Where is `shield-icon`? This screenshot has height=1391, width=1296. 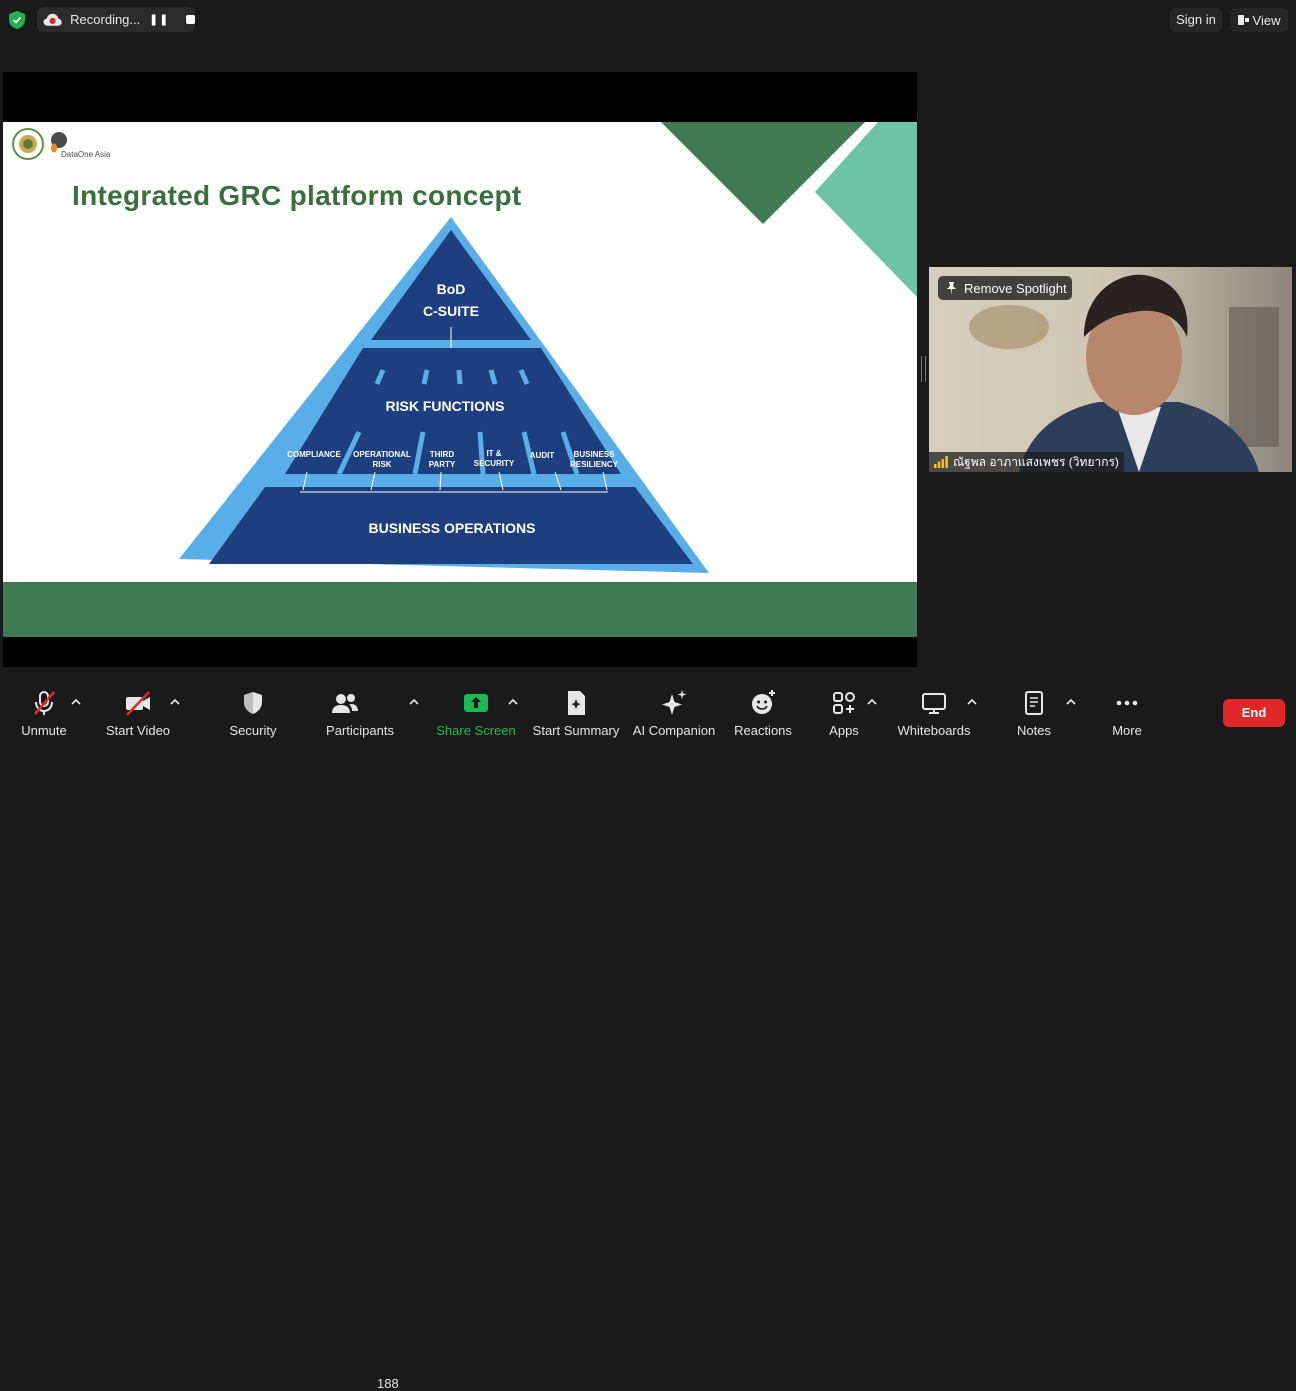 shield-icon is located at coordinates (253, 703).